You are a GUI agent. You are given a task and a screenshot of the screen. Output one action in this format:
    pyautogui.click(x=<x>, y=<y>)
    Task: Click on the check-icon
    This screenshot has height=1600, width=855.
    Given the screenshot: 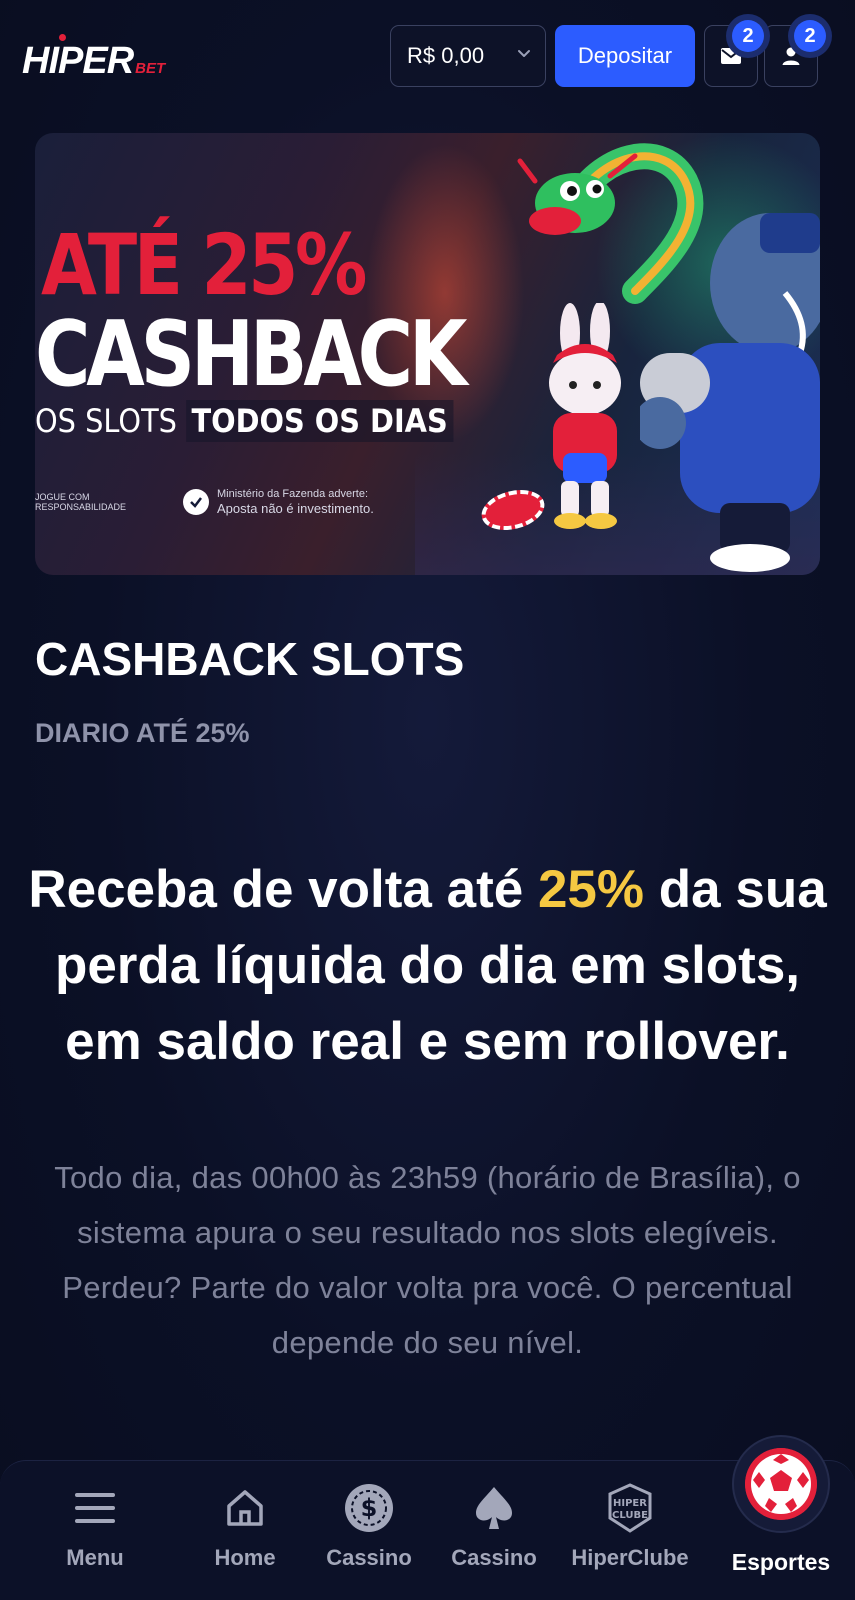 What is the action you would take?
    pyautogui.click(x=196, y=502)
    